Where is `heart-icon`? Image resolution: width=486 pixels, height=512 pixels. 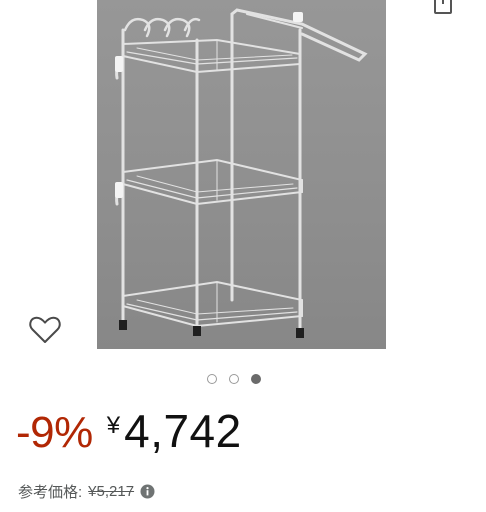 heart-icon is located at coordinates (45, 329).